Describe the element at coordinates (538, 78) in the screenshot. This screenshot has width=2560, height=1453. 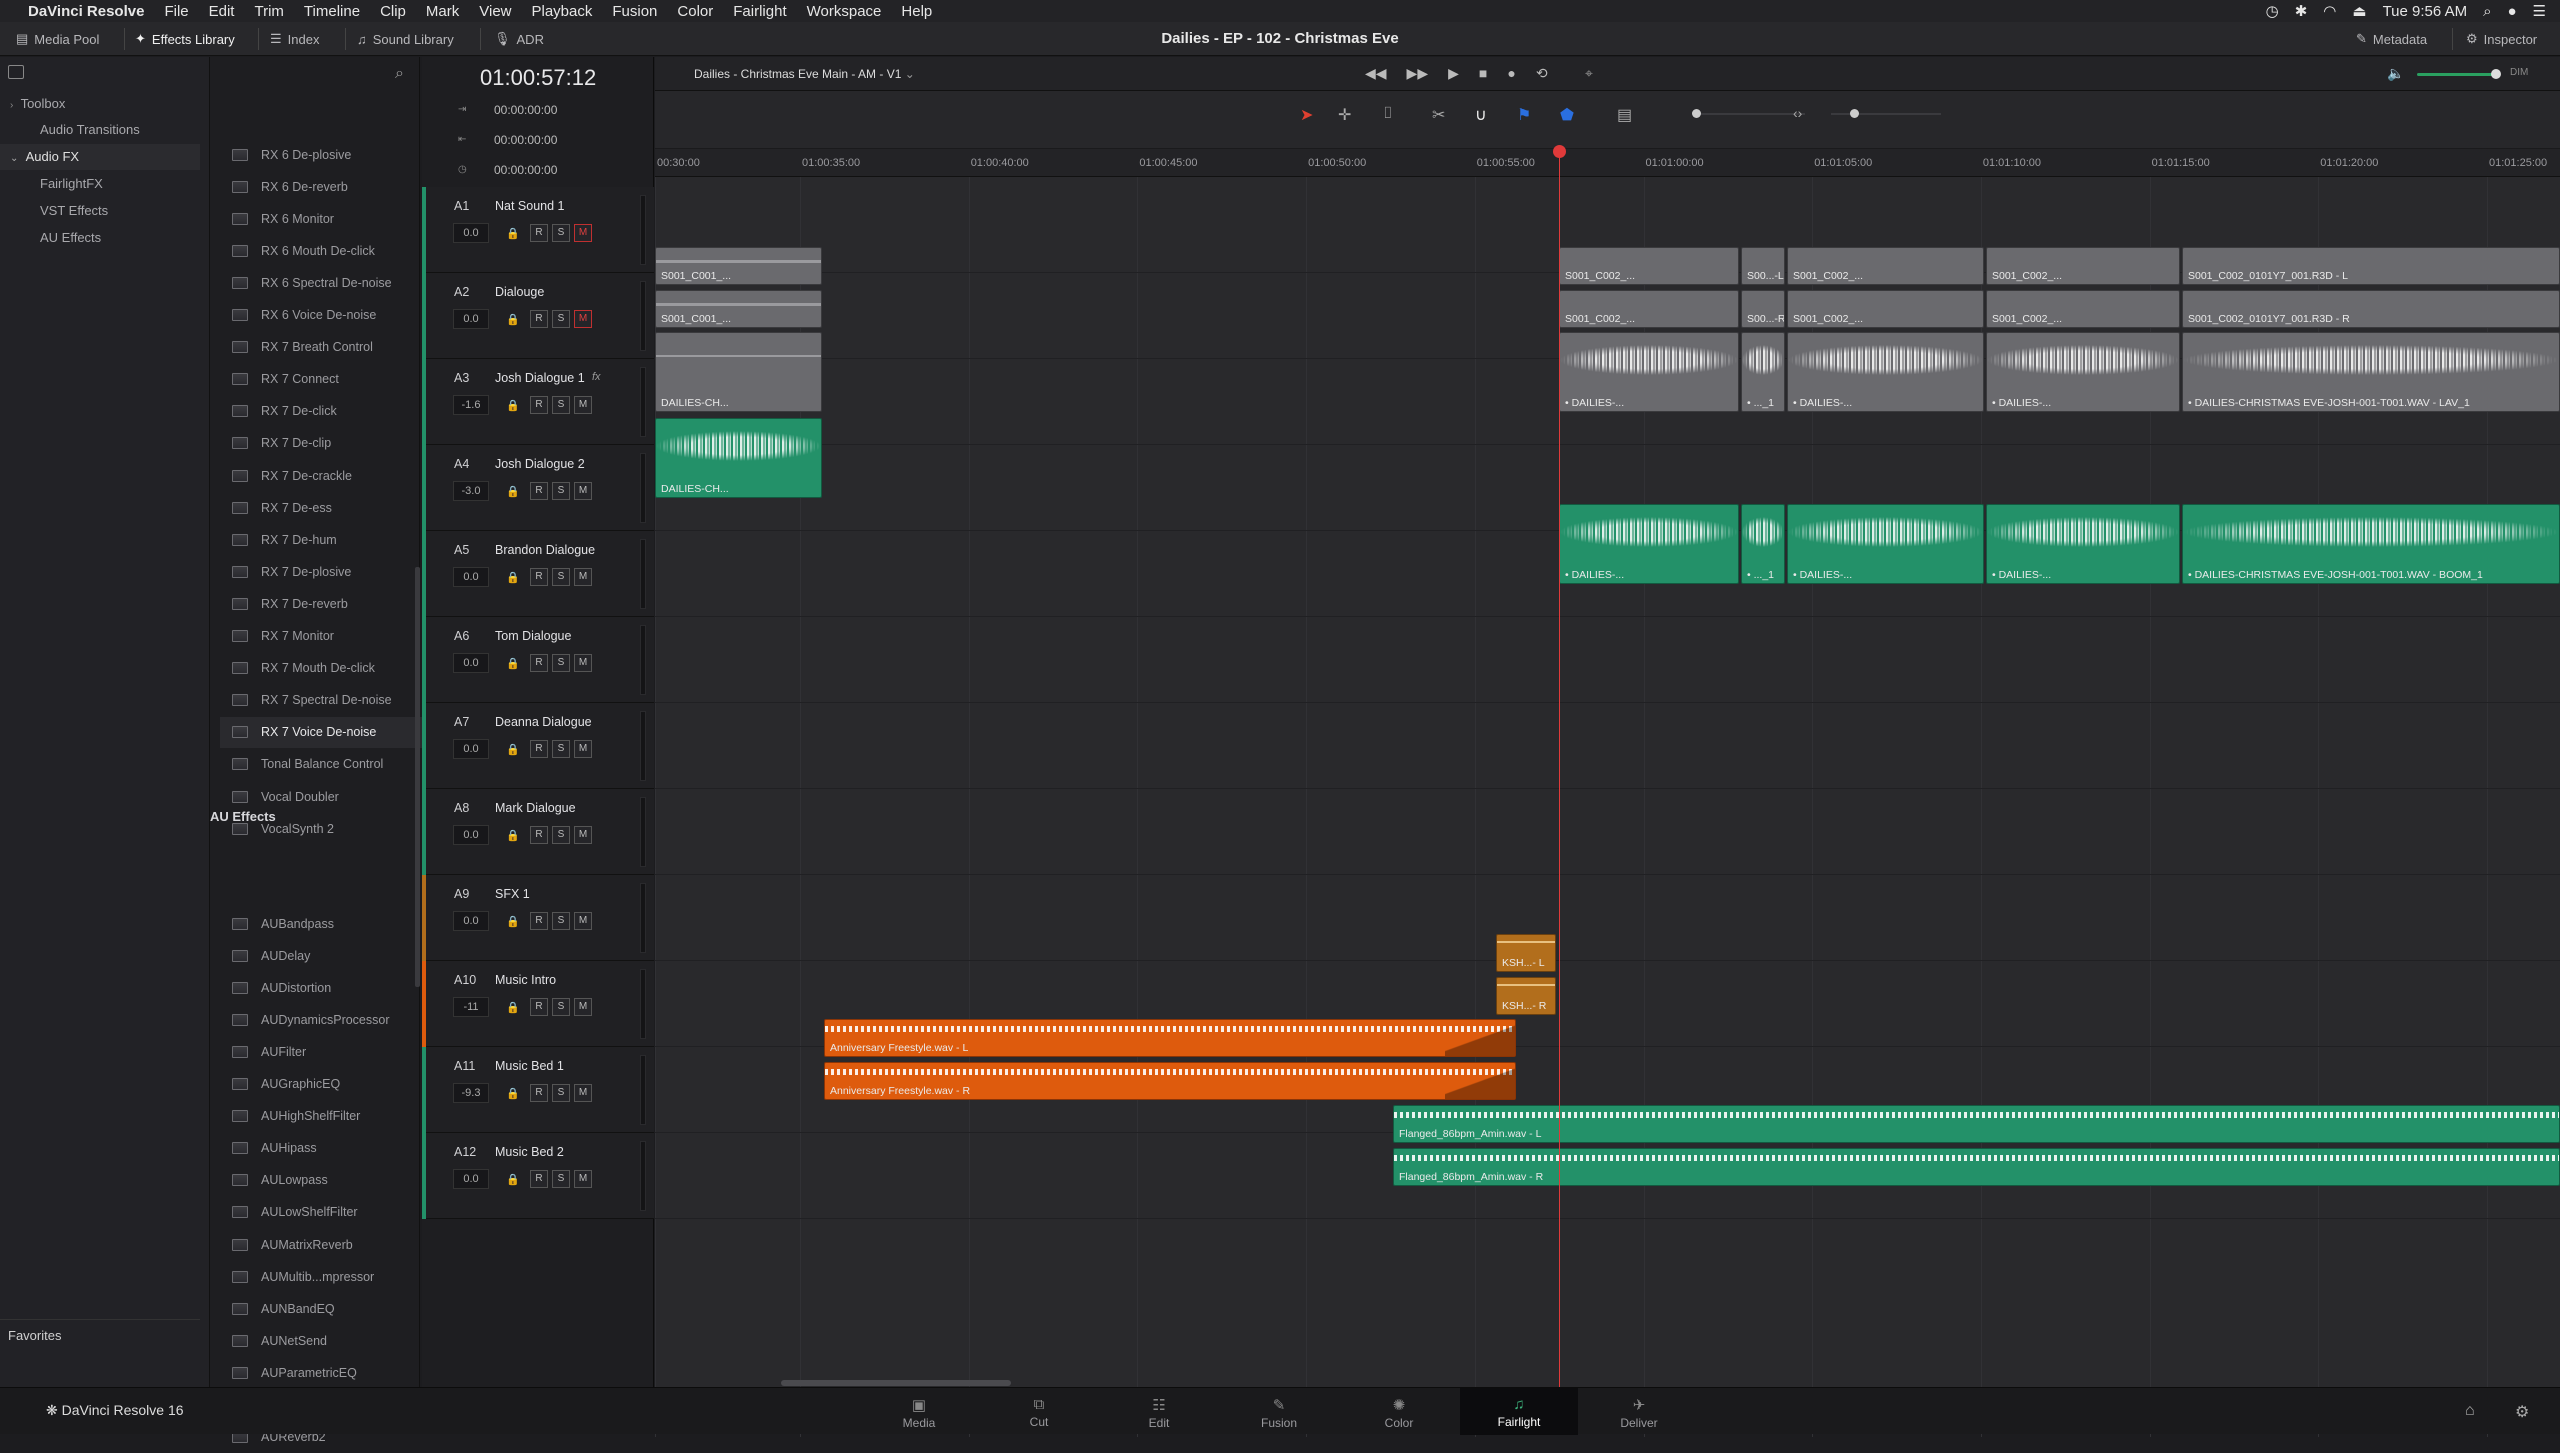
I see `main-timecode: 01:00:57:12` at that location.